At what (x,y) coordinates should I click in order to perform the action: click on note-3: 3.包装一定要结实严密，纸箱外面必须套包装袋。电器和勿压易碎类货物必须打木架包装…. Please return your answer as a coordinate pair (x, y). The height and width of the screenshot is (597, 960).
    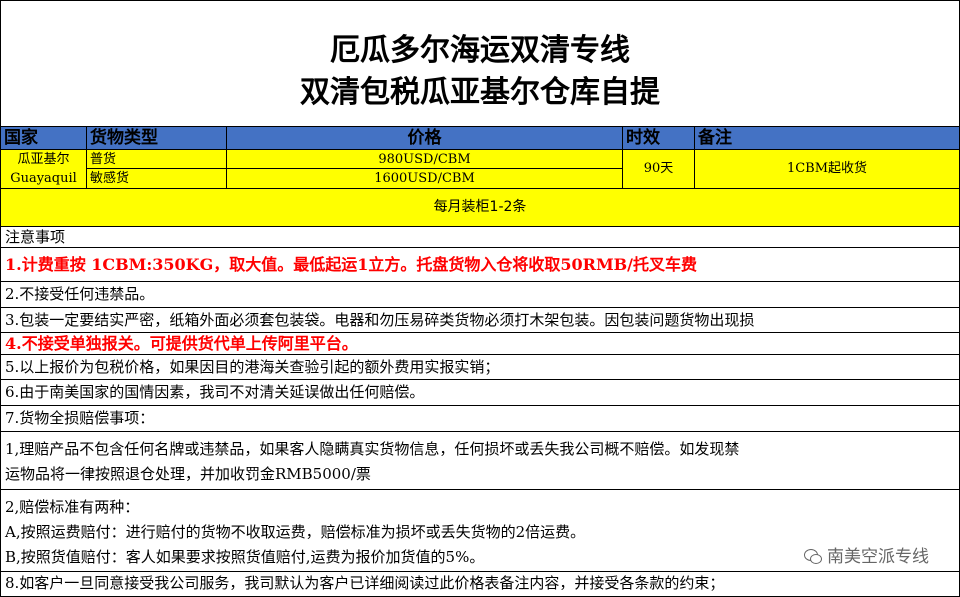
    Looking at the image, I should click on (480, 320).